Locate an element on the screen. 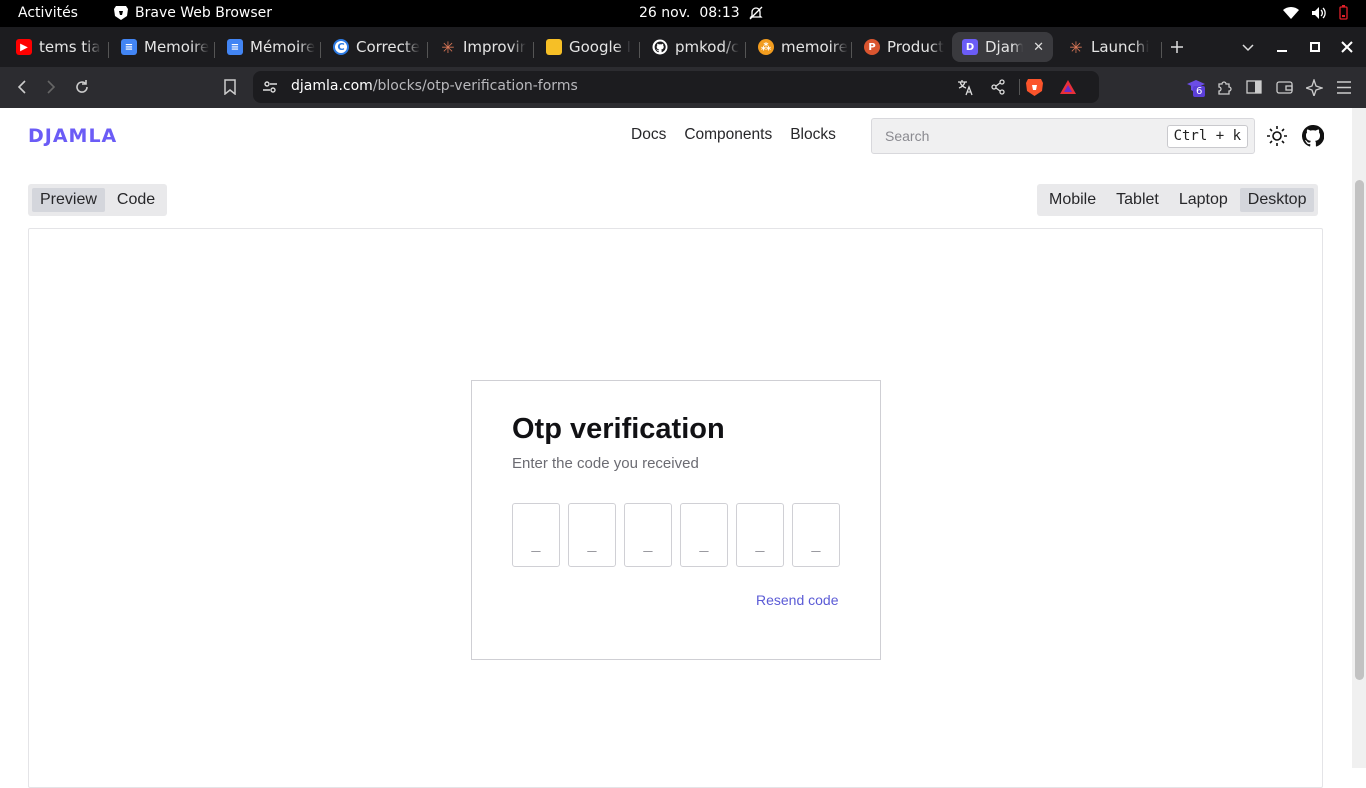 Image resolution: width=1366 pixels, height=788 pixels. producthunt-icon: P is located at coordinates (872, 47).